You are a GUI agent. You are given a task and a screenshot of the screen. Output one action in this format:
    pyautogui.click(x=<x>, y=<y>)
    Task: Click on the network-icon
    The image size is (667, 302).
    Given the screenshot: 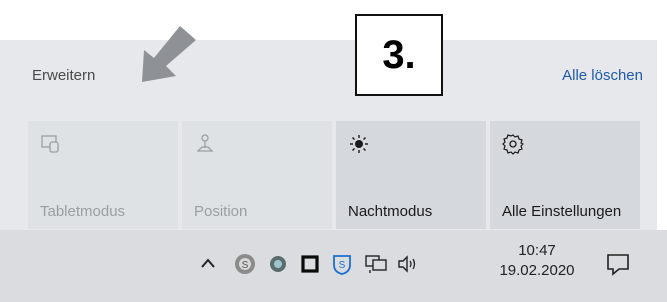 What is the action you would take?
    pyautogui.click(x=376, y=264)
    